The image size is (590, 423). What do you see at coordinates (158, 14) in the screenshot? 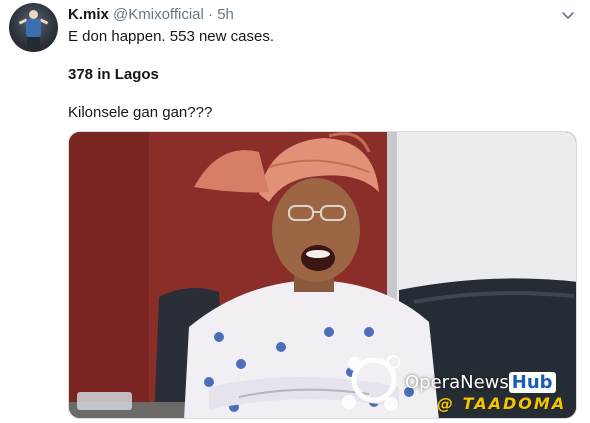
I see `author-handle: @Kmixofficial` at bounding box center [158, 14].